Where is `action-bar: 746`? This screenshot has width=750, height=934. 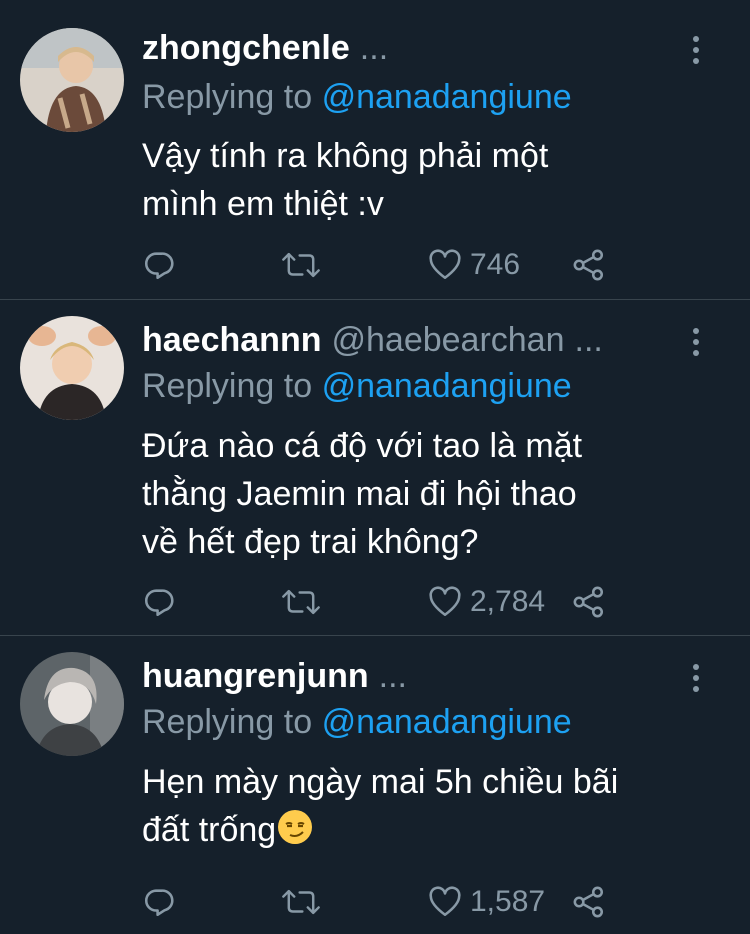
action-bar: 746 is located at coordinates (382, 265).